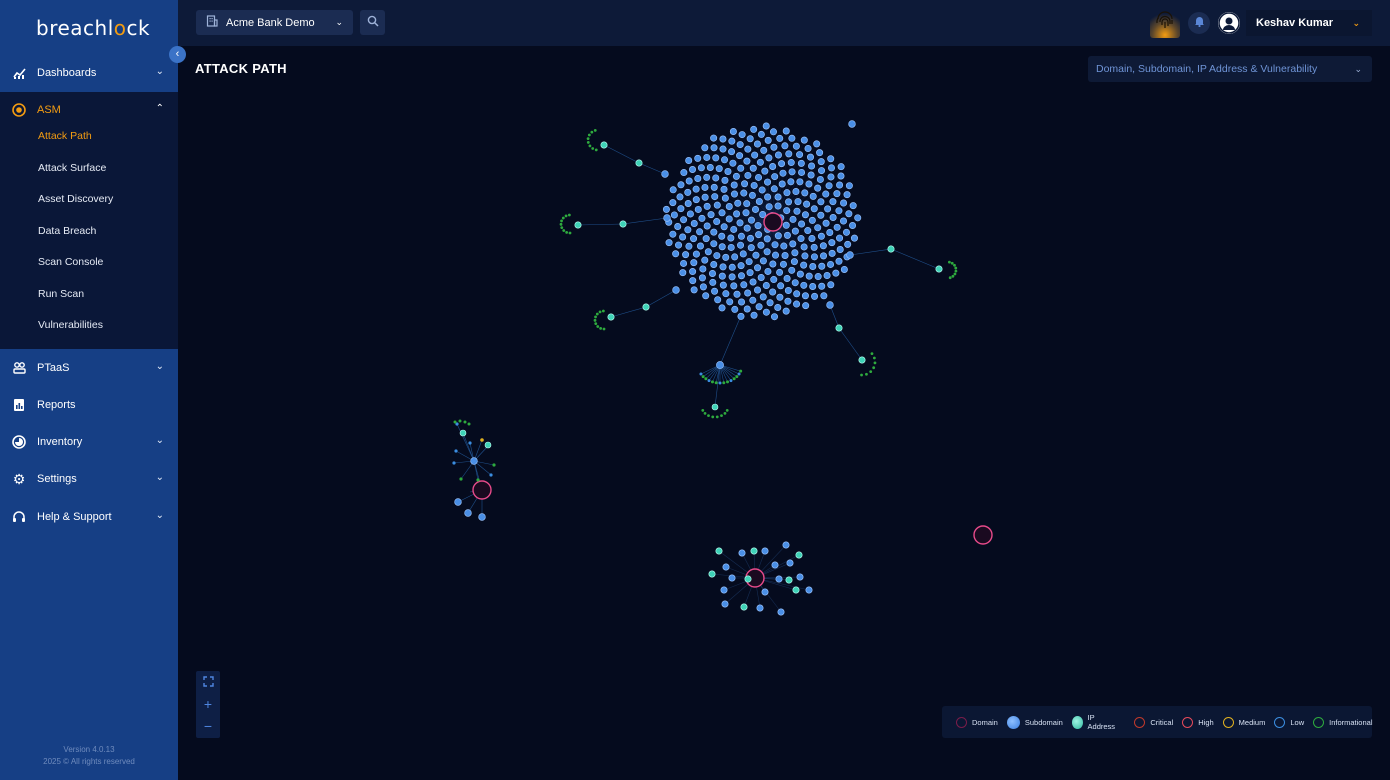  Describe the element at coordinates (208, 682) in the screenshot. I see `fit-view-button` at that location.